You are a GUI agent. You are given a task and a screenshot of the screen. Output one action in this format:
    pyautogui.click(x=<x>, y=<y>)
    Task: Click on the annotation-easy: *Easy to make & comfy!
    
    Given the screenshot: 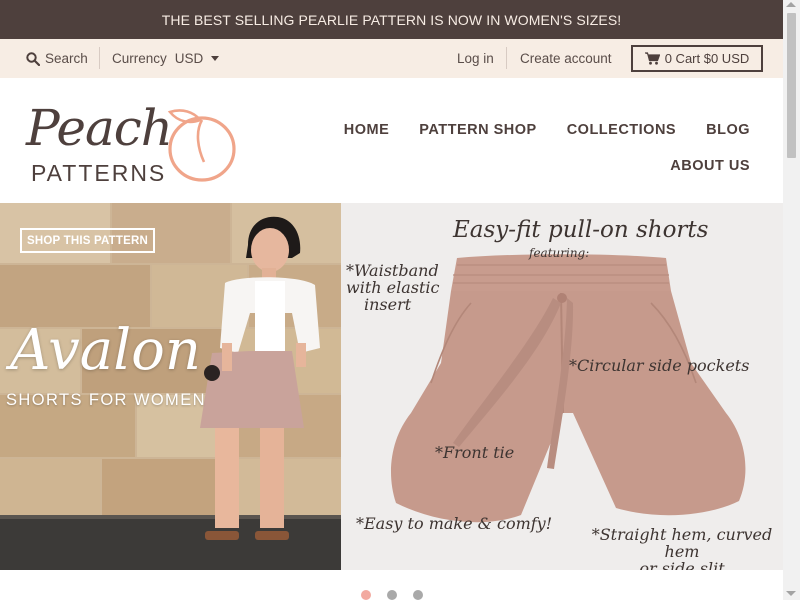 What is the action you would take?
    pyautogui.click(x=454, y=523)
    